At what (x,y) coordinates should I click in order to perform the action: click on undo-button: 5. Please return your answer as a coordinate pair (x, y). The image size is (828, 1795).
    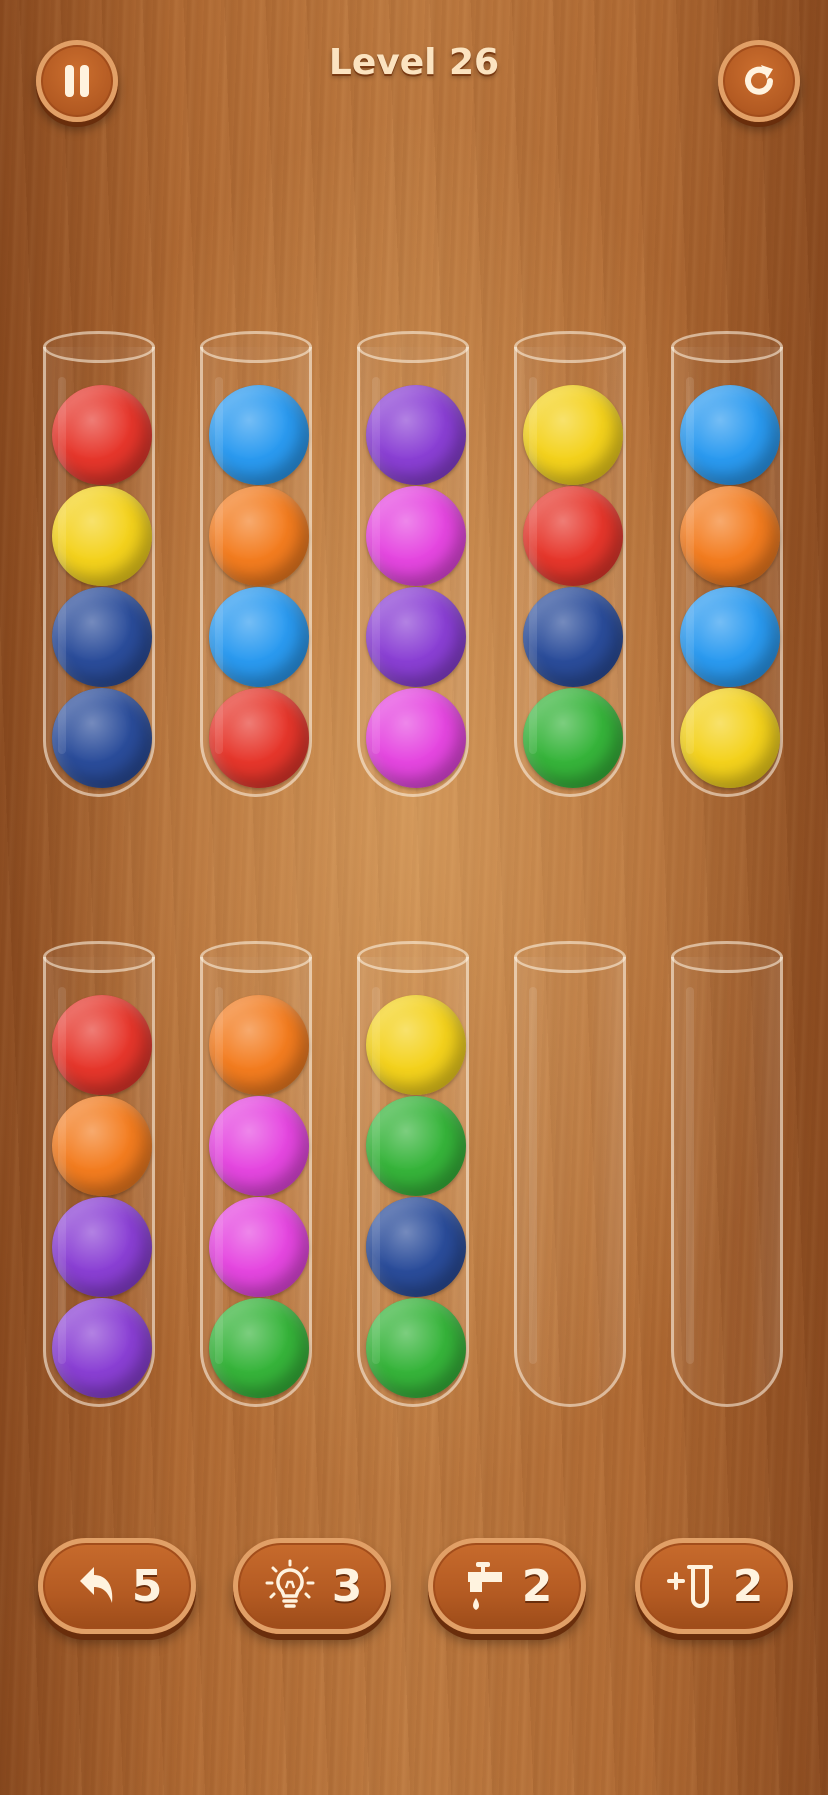
    Looking at the image, I should click on (117, 1586).